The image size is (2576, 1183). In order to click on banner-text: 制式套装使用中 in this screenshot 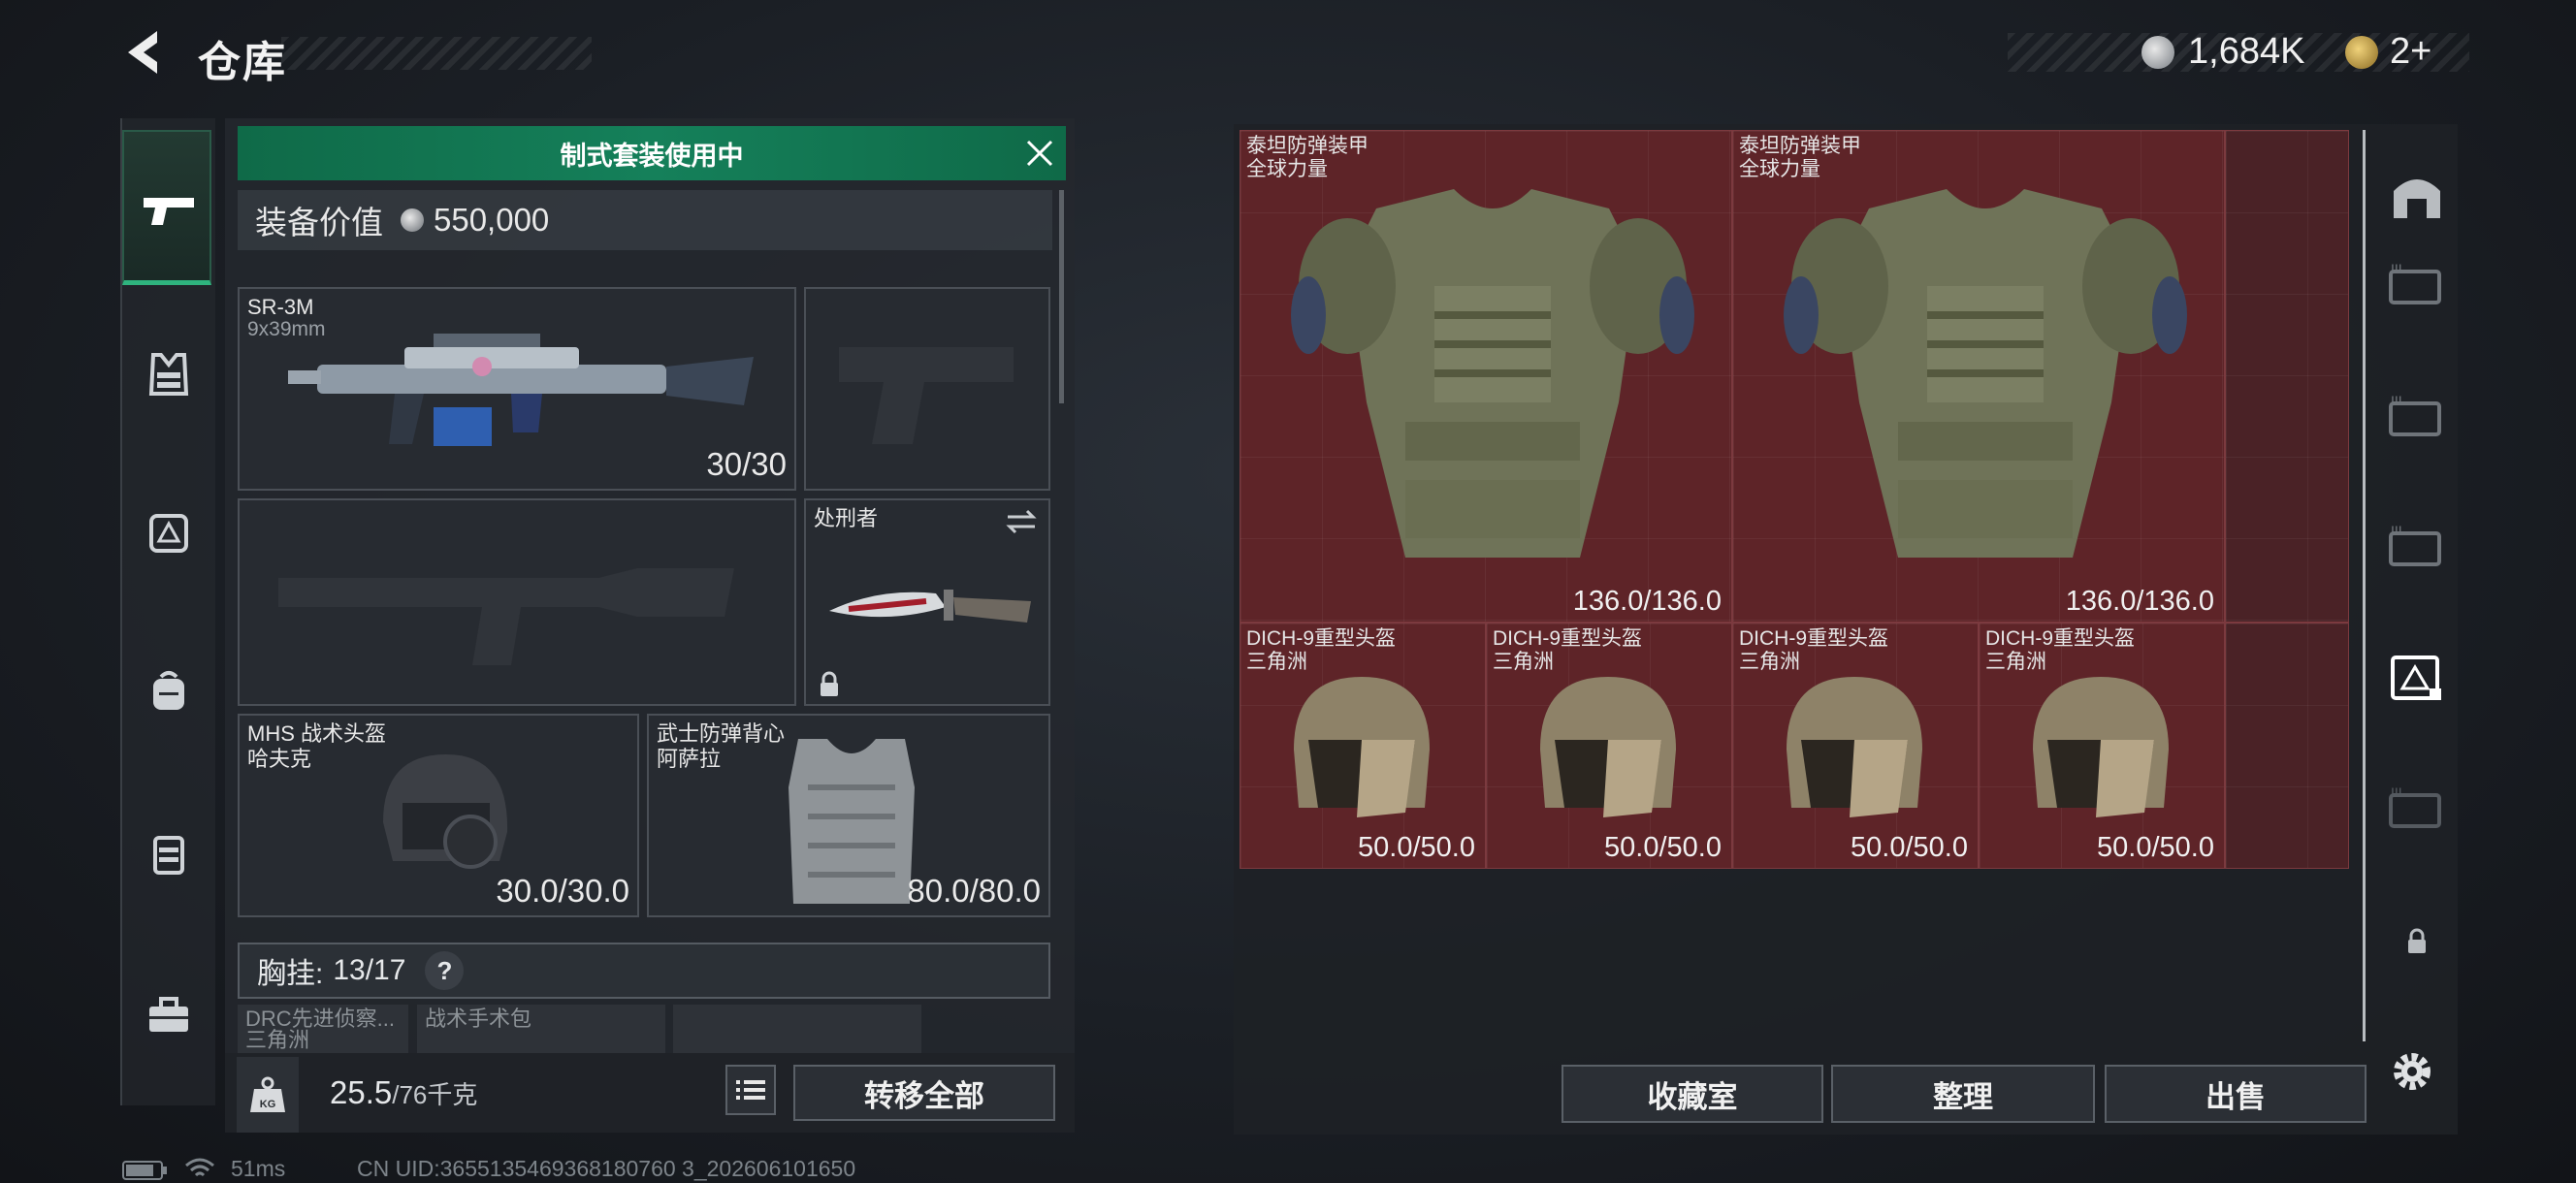, I will do `click(652, 156)`.